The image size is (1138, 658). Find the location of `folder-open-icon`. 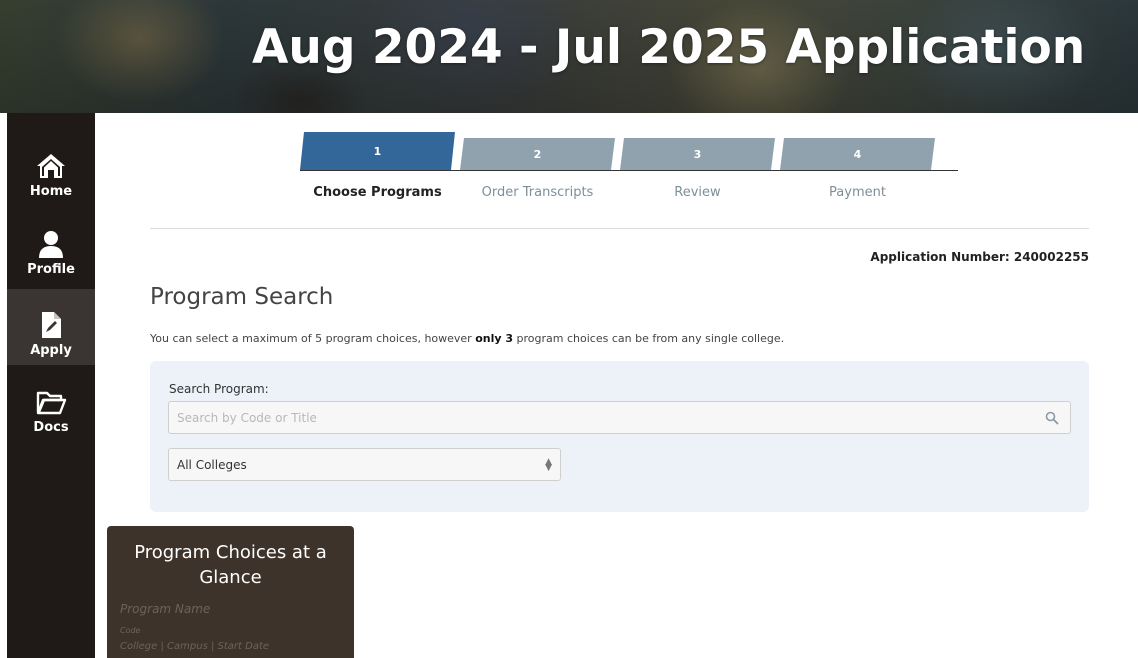

folder-open-icon is located at coordinates (51, 403).